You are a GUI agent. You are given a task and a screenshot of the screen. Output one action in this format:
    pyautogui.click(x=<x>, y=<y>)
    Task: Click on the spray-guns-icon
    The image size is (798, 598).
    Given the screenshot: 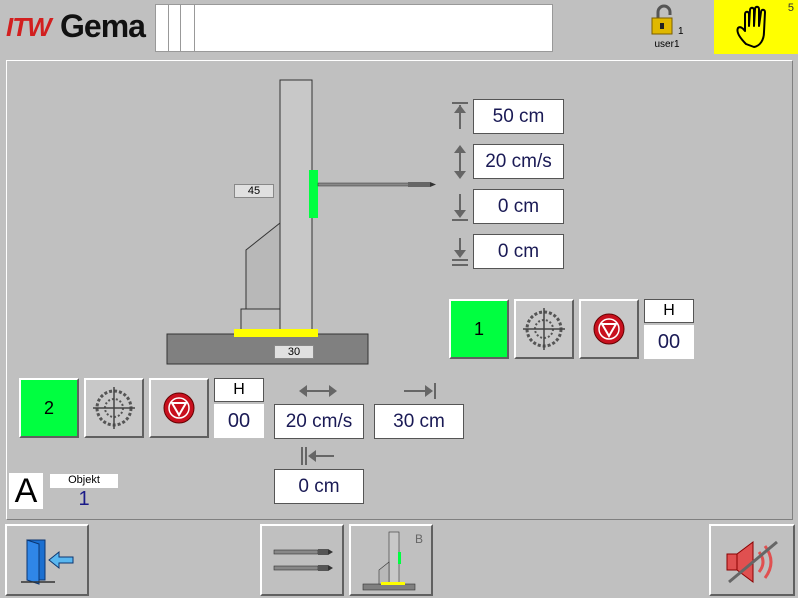 What is the action you would take?
    pyautogui.click(x=303, y=560)
    